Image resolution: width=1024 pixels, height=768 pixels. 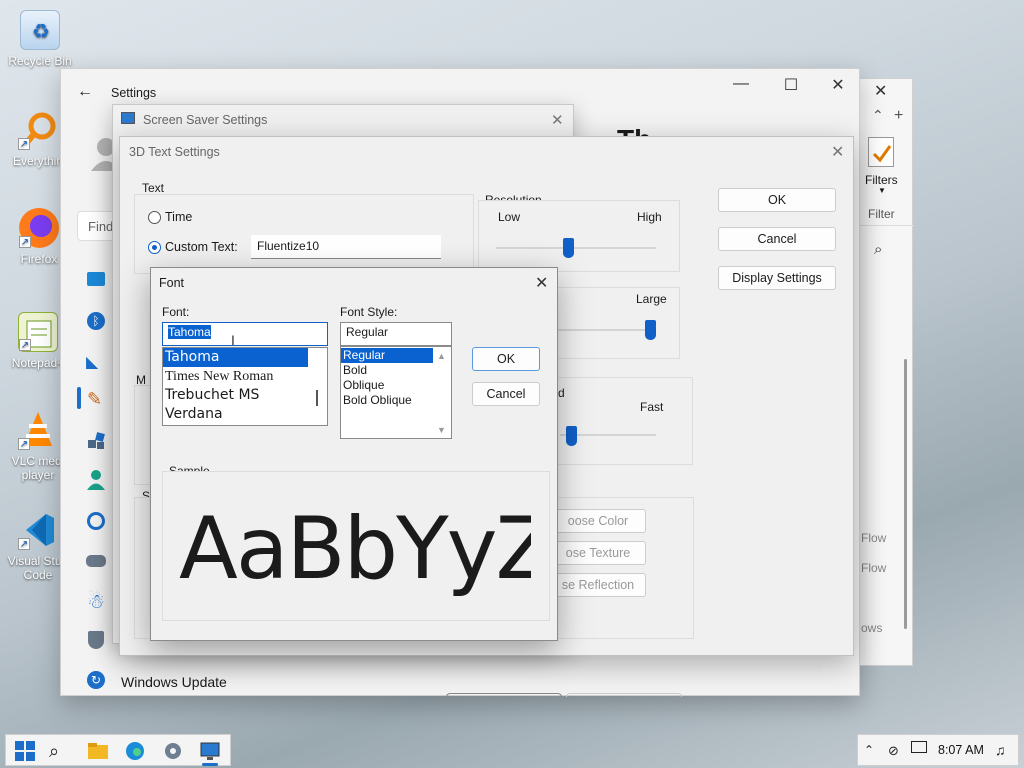 I want to click on file-explorer-icon, so click(x=98, y=751).